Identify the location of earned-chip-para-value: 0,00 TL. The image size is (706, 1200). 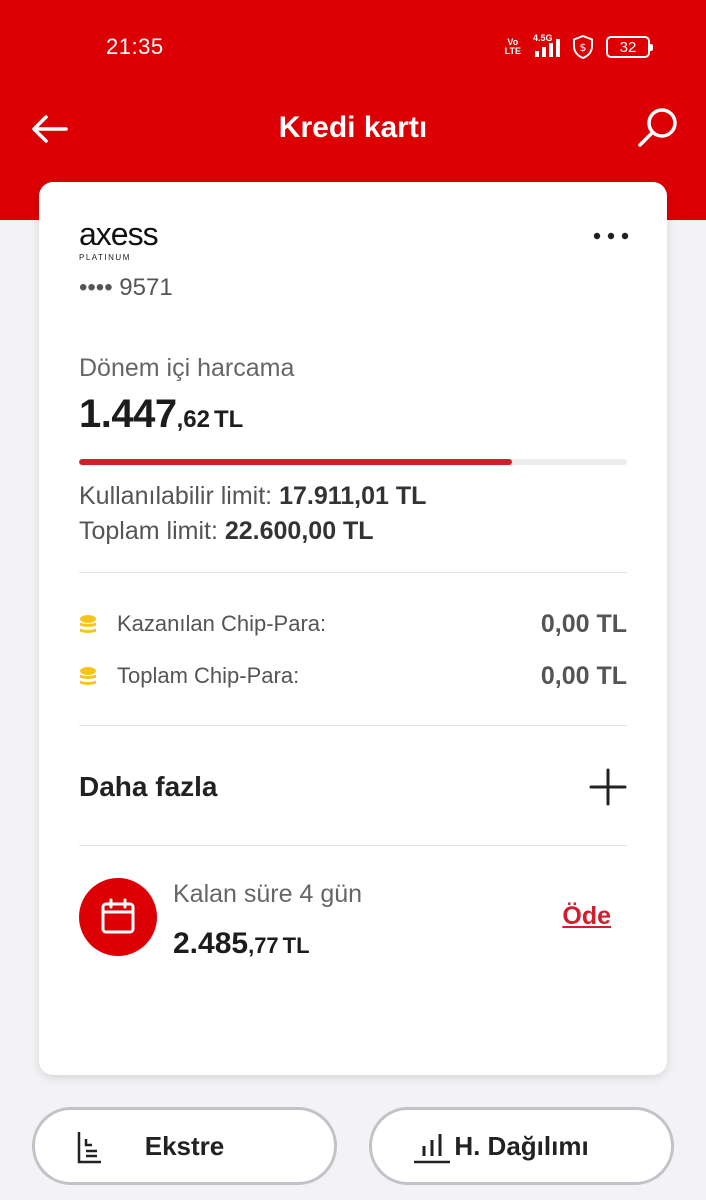
(583, 623).